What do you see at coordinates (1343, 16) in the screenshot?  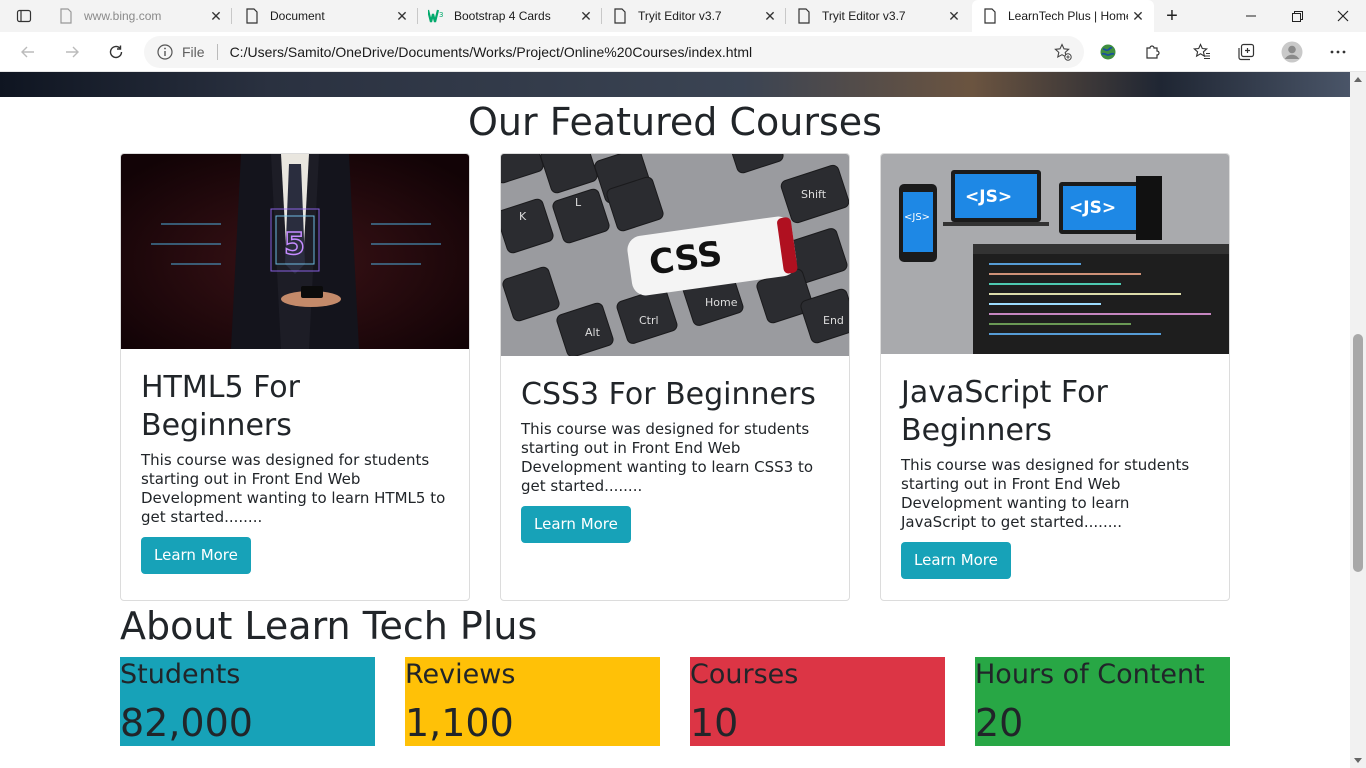 I see `close-window-button` at bounding box center [1343, 16].